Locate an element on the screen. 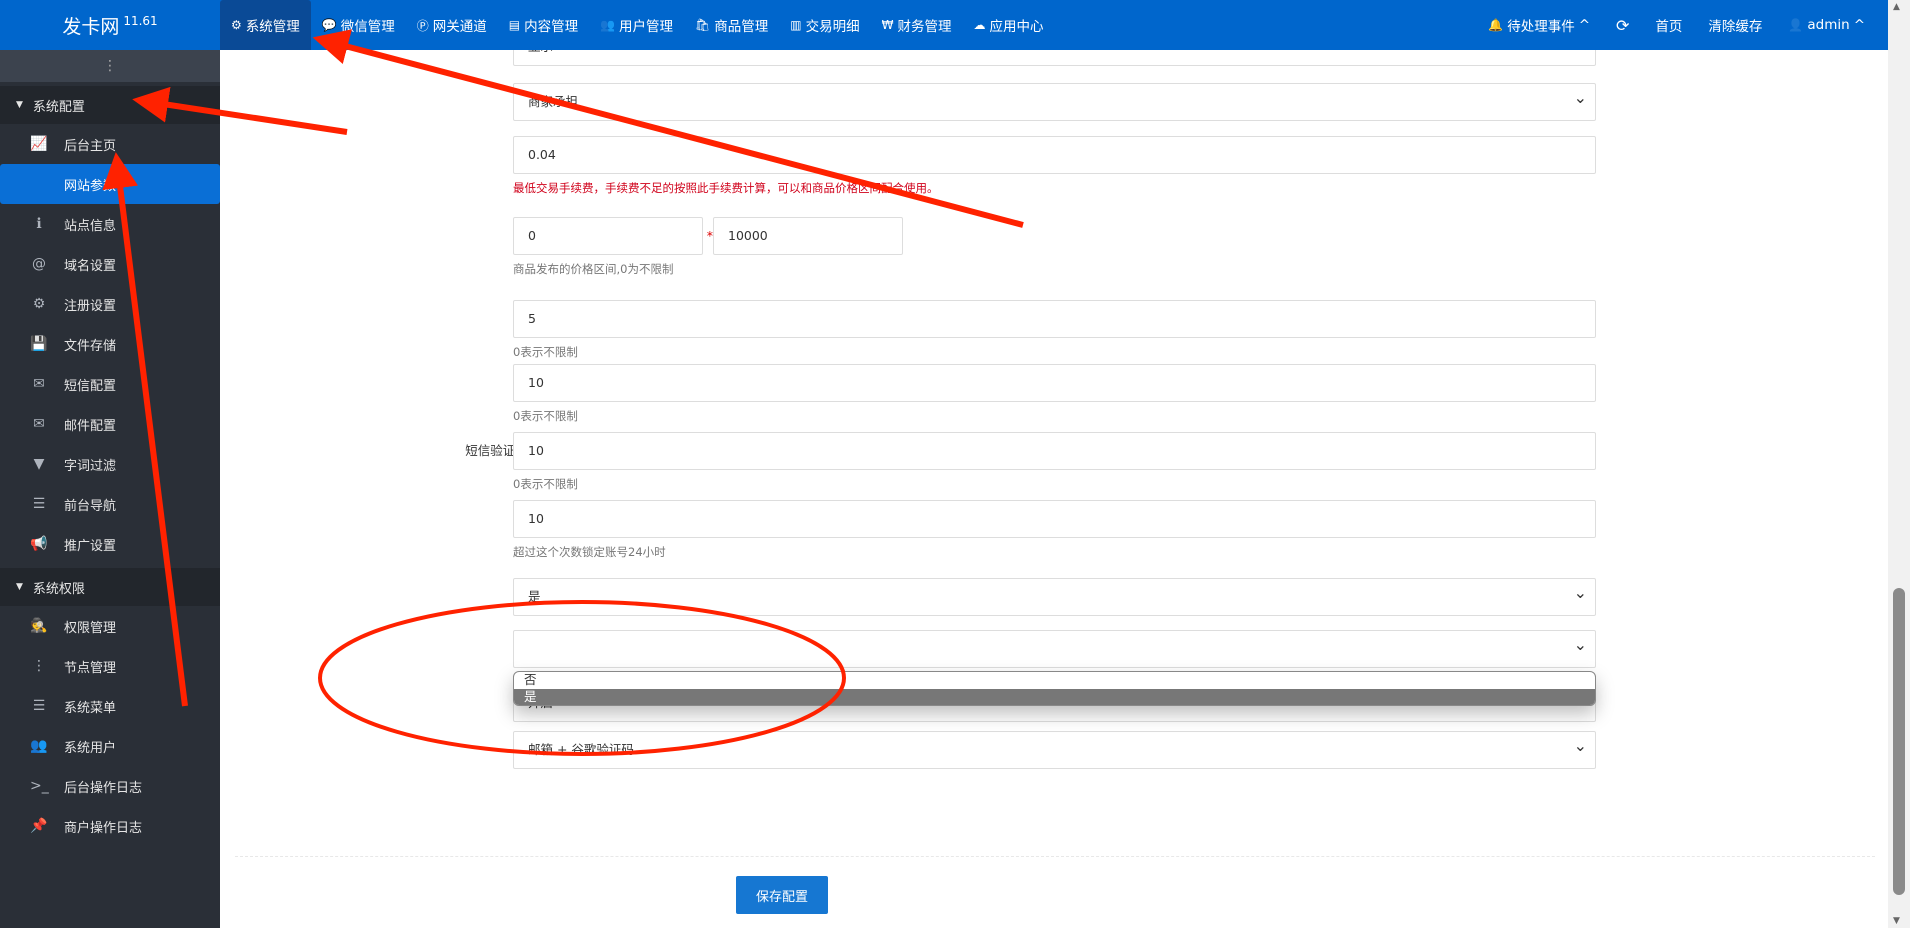 This screenshot has height=928, width=1910. sidebar-item: 📈 后台主页 is located at coordinates (110, 144).